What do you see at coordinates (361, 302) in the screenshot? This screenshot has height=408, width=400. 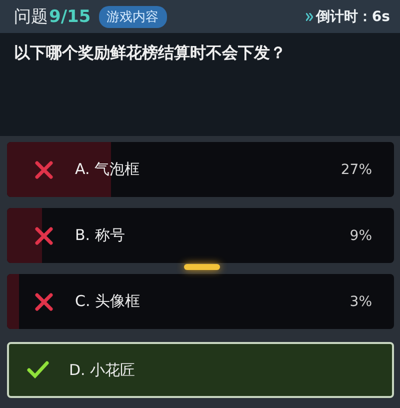 I see `vote-percent: 3%` at bounding box center [361, 302].